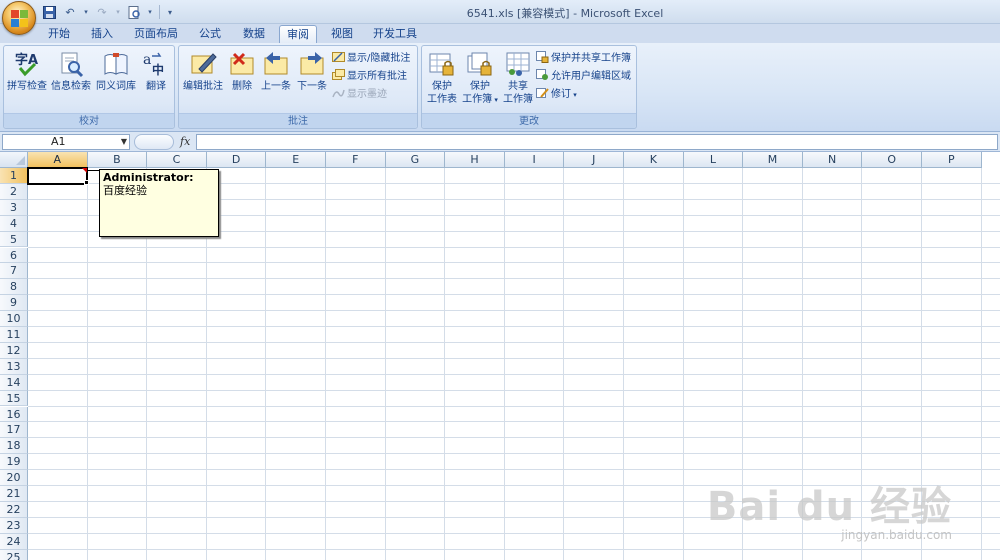  I want to click on column-header-l: L, so click(713, 160).